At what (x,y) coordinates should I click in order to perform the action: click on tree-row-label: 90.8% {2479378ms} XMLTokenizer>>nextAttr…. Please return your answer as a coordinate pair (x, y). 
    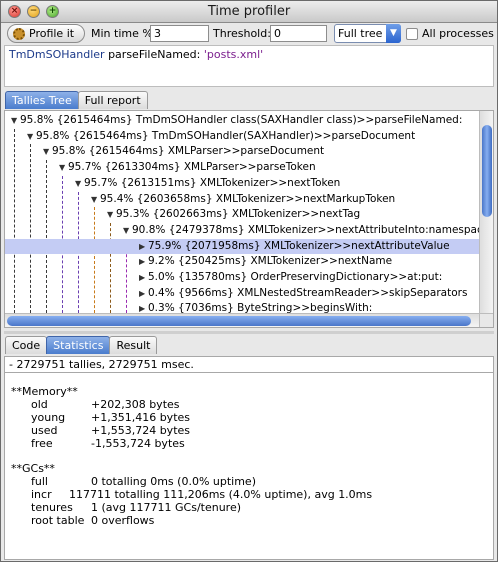
    Looking at the image, I should click on (313, 229).